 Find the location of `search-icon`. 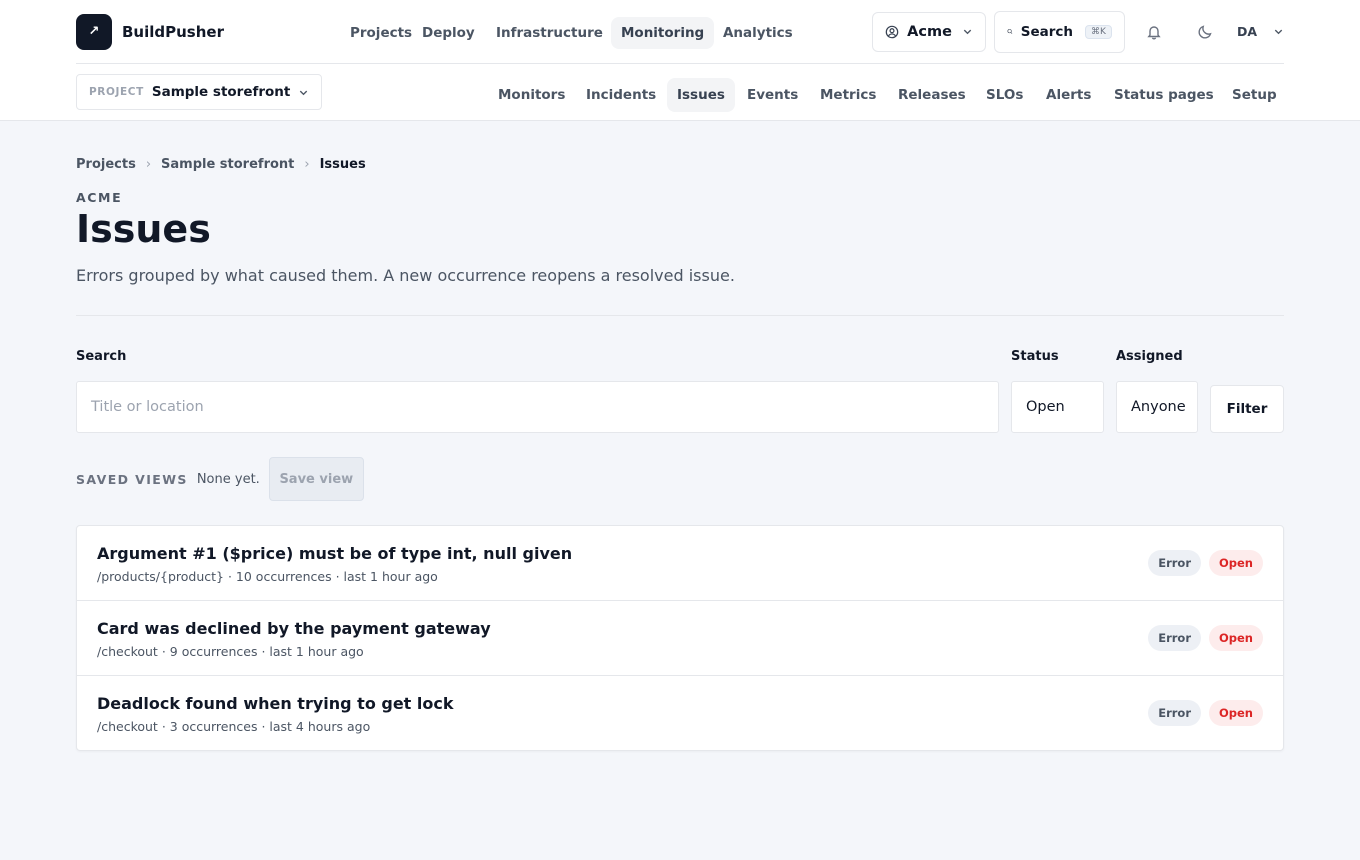

search-icon is located at coordinates (1010, 31).